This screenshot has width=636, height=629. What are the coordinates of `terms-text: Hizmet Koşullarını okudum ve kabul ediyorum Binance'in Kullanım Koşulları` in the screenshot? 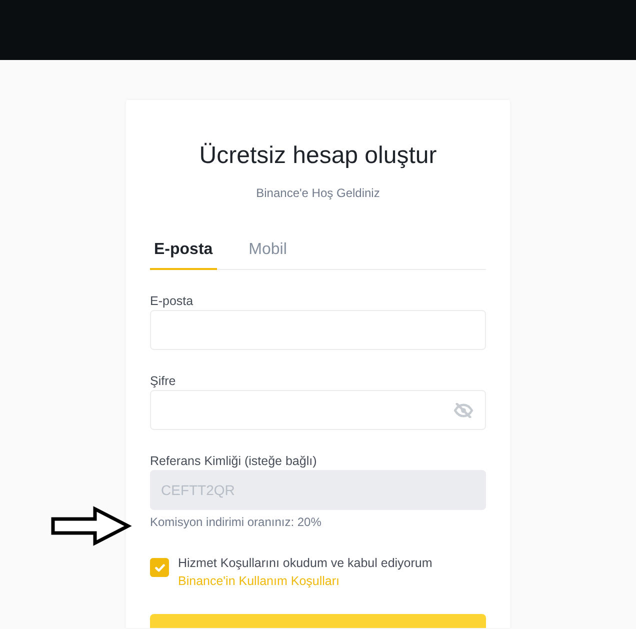 It's located at (306, 572).